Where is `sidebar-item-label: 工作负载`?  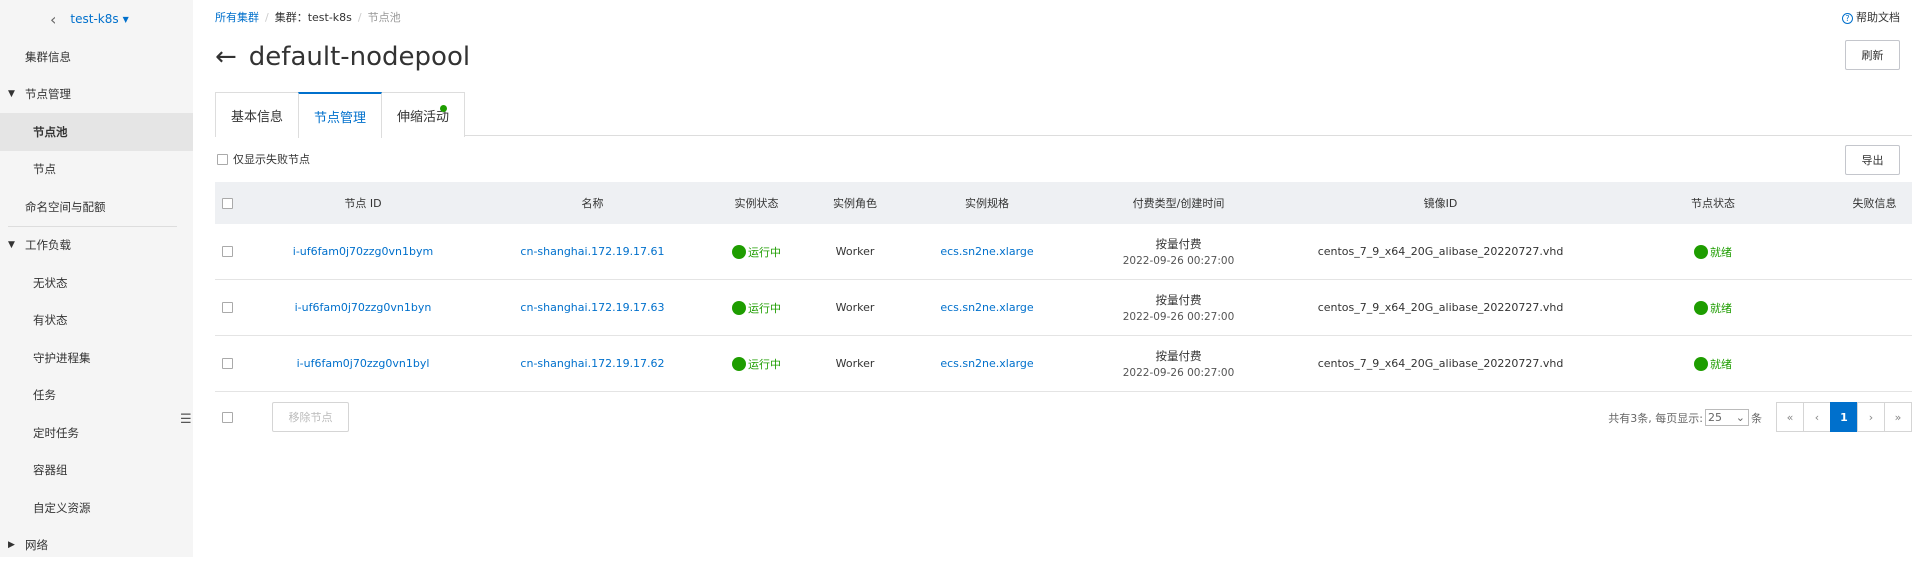
sidebar-item-label: 工作负载 is located at coordinates (48, 245).